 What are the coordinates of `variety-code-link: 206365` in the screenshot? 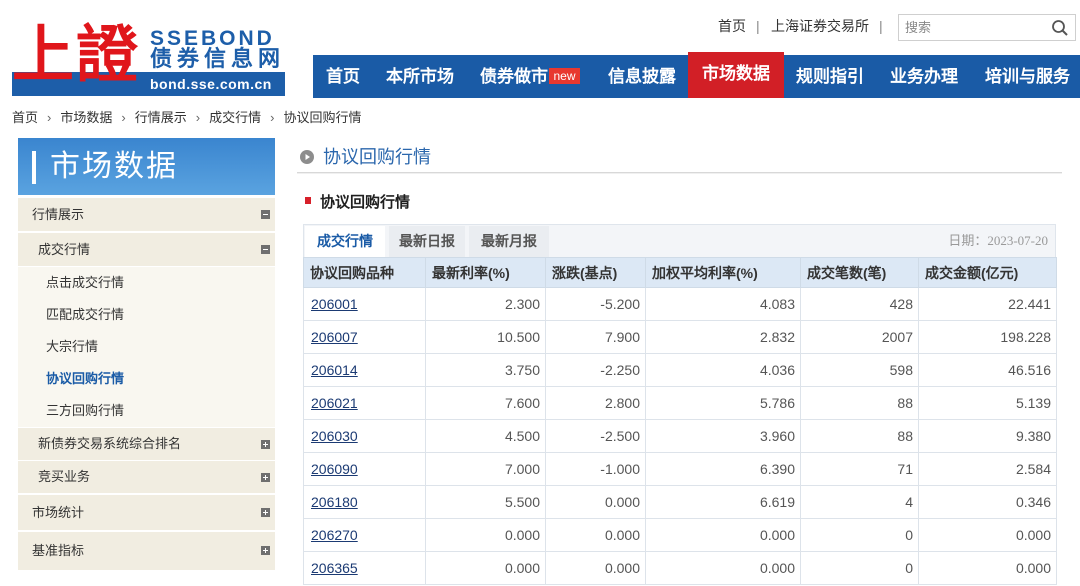 It's located at (334, 568).